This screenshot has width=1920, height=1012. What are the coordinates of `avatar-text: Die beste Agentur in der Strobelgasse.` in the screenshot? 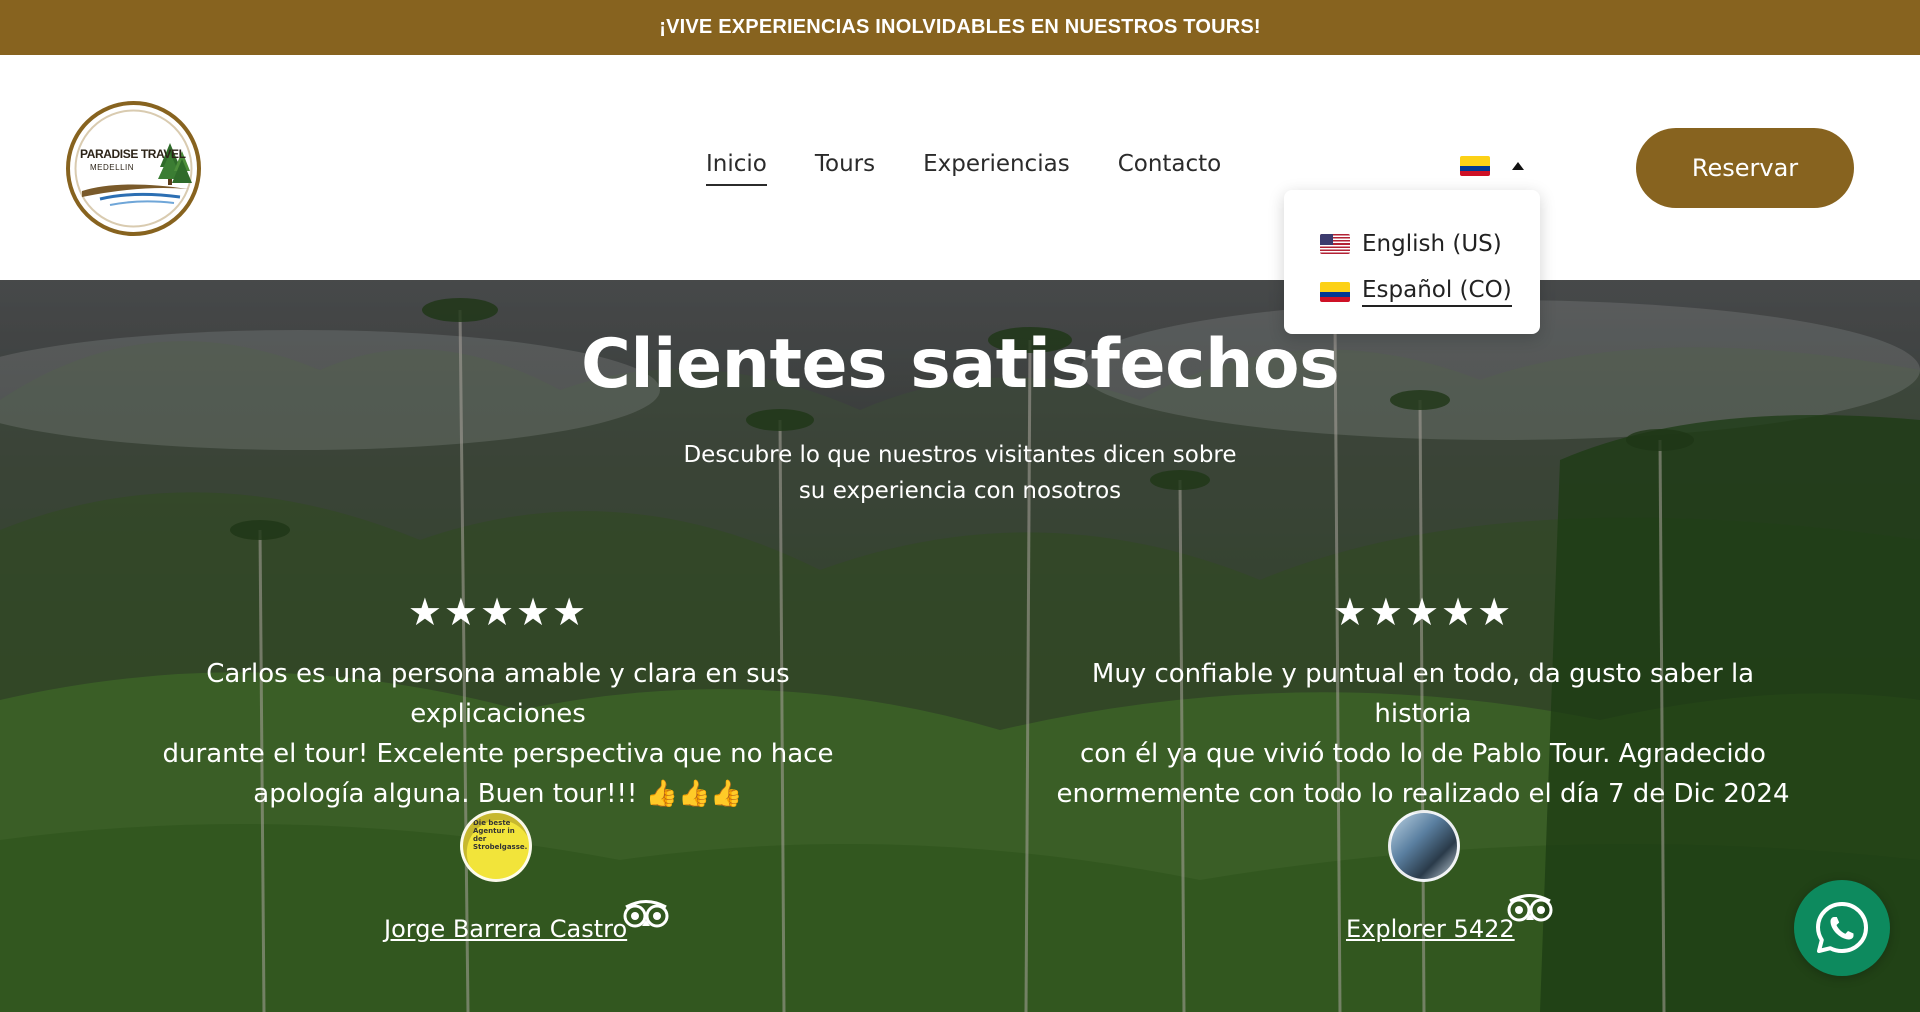 It's located at (500, 835).